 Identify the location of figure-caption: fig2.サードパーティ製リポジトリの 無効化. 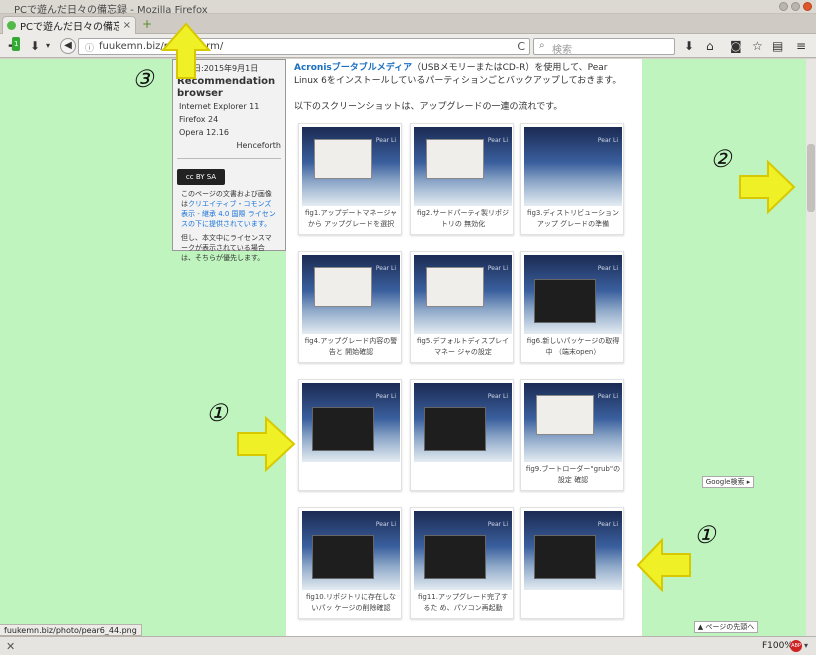
(463, 218).